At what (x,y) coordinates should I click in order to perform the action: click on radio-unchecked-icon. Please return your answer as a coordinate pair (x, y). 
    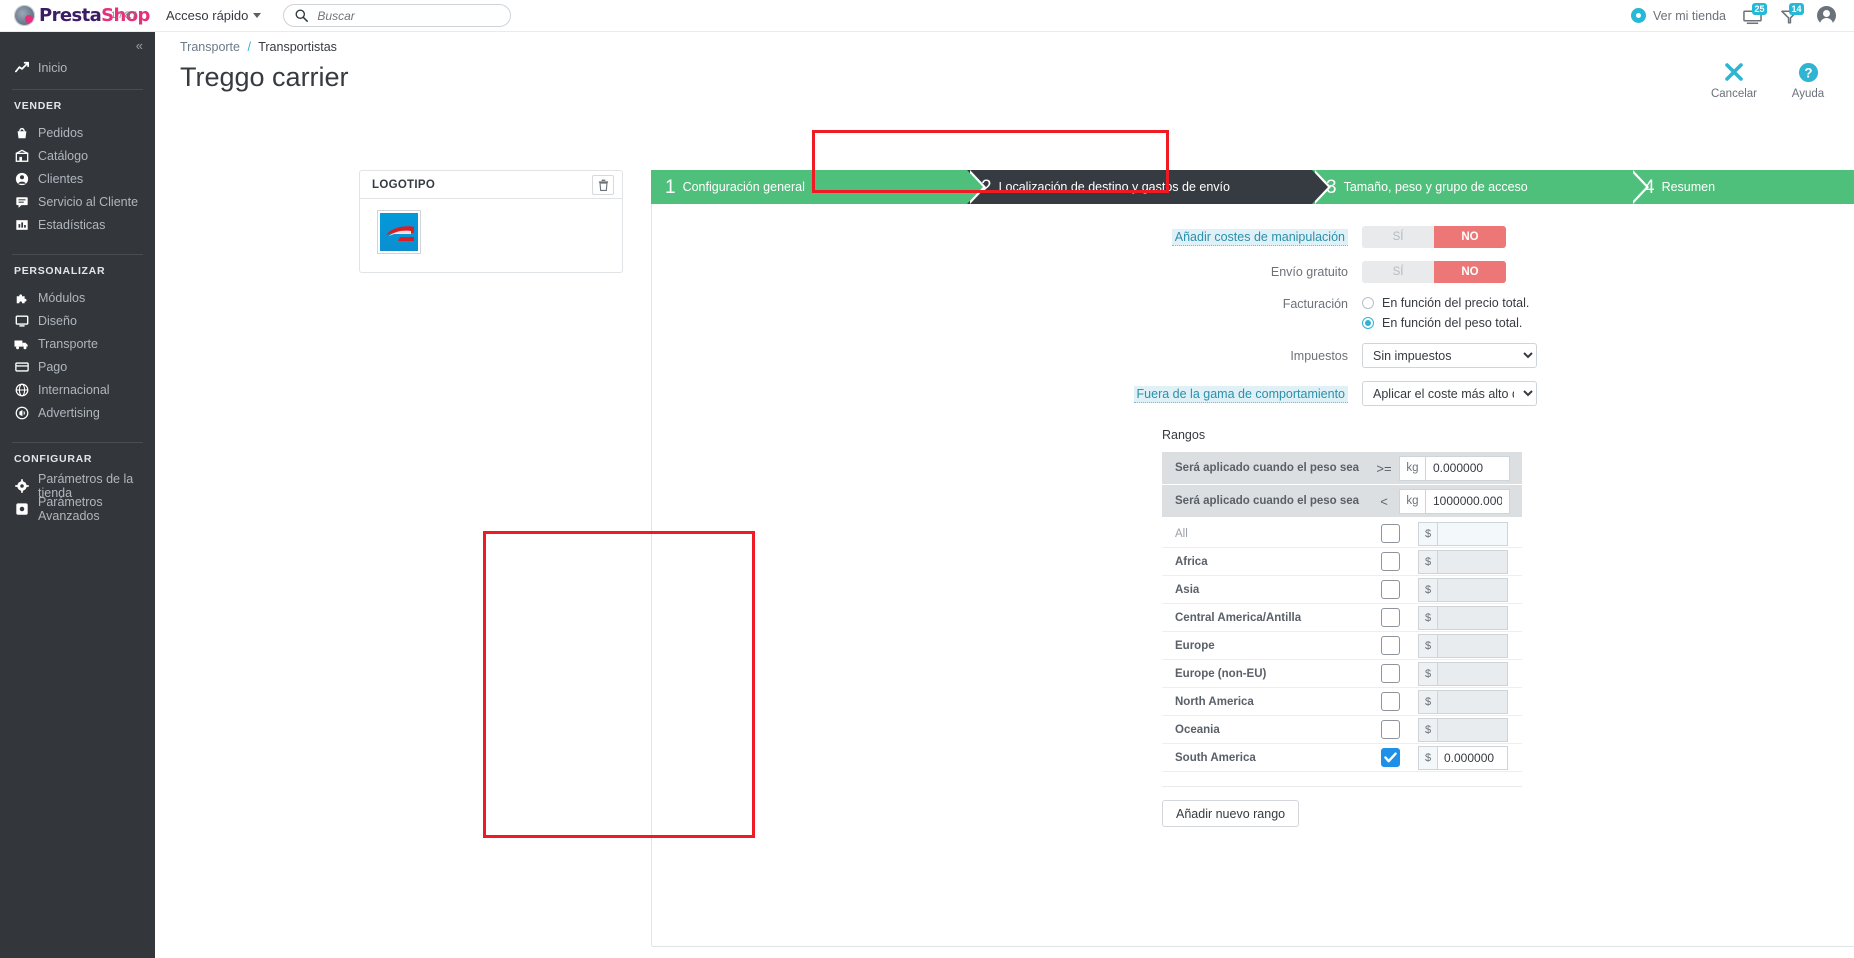
    Looking at the image, I should click on (1368, 303).